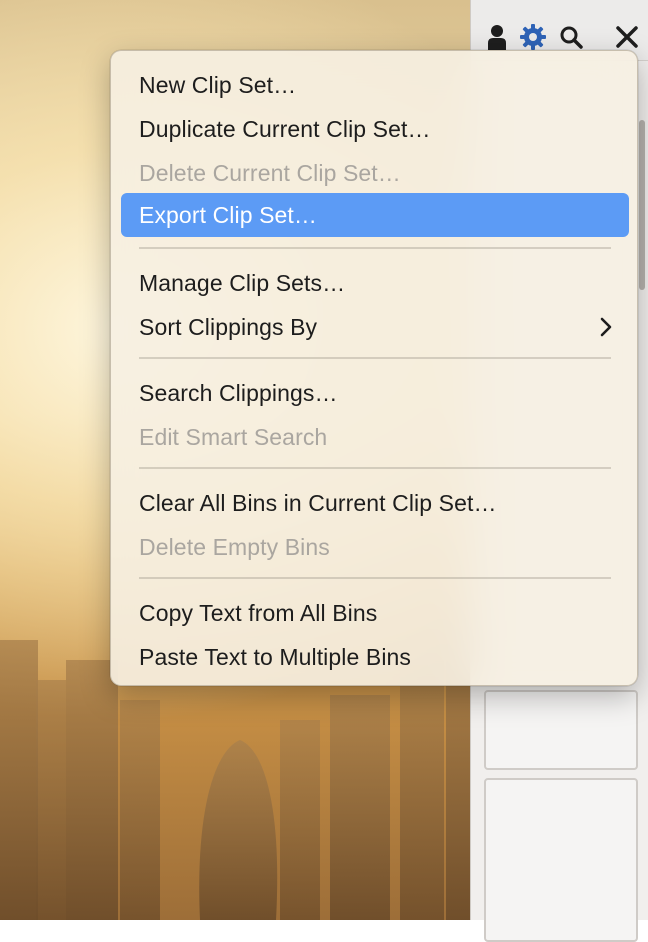 This screenshot has height=942, width=648. I want to click on menu-item-label: Delete Empty Bins, so click(234, 546).